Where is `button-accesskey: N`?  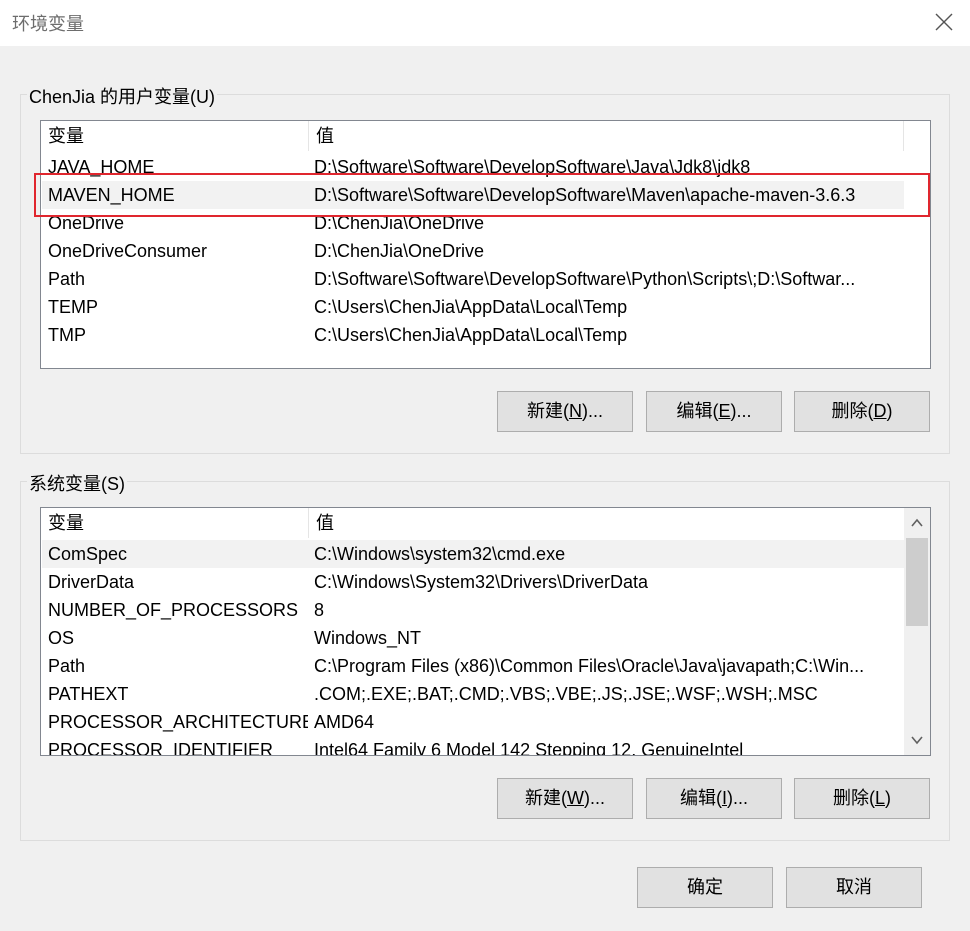 button-accesskey: N is located at coordinates (575, 411).